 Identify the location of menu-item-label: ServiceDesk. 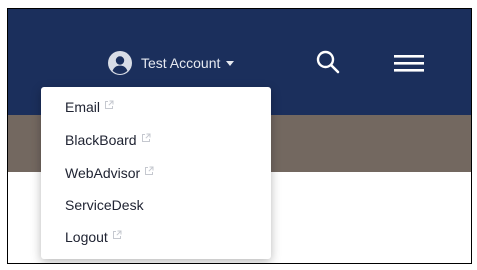
(104, 205).